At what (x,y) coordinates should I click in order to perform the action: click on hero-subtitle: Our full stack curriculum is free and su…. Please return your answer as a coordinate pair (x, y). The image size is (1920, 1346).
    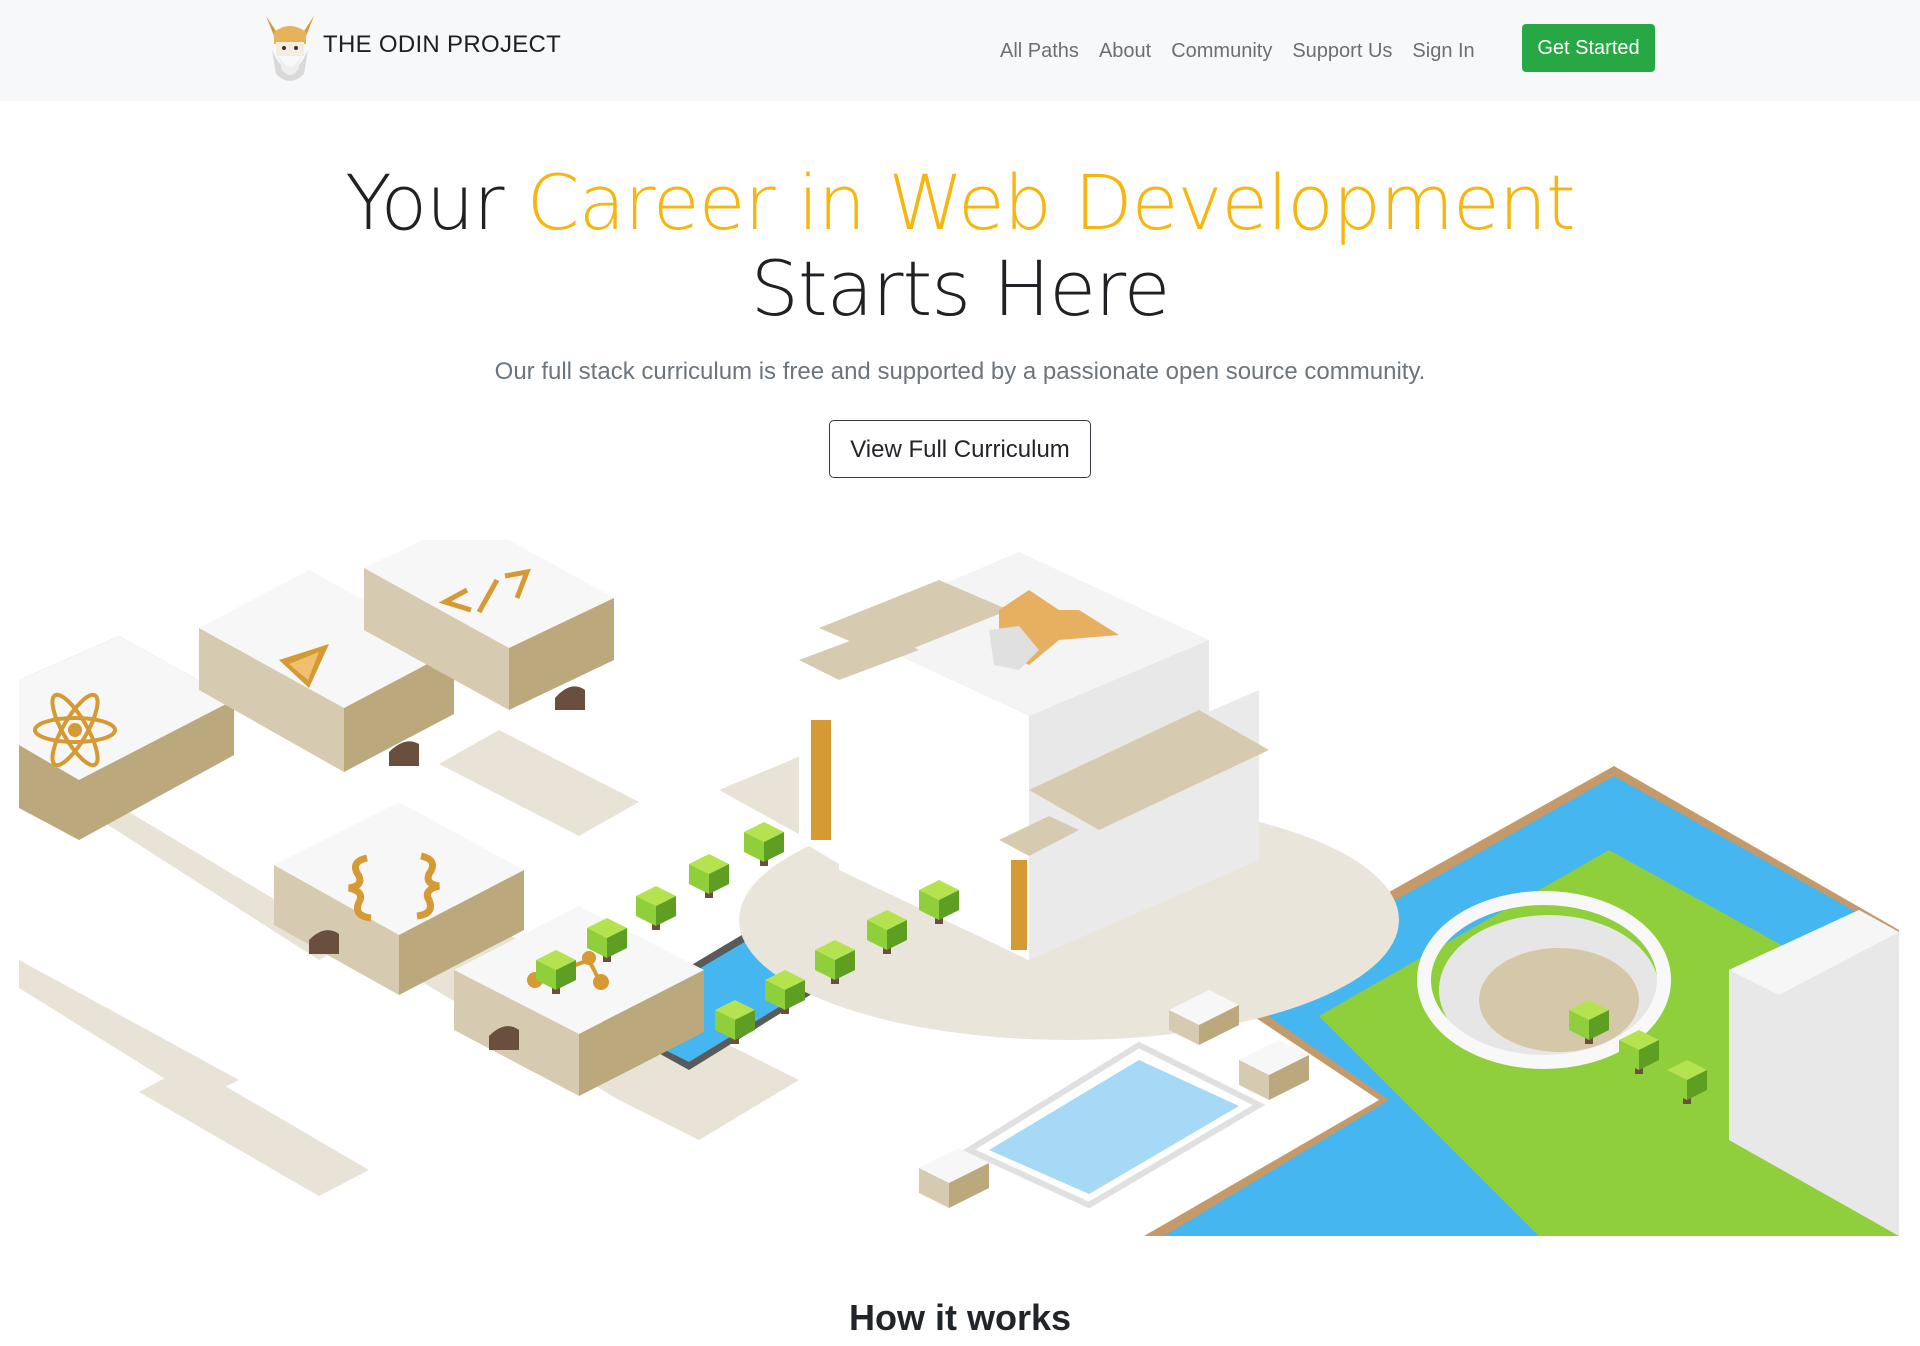
    Looking at the image, I should click on (960, 371).